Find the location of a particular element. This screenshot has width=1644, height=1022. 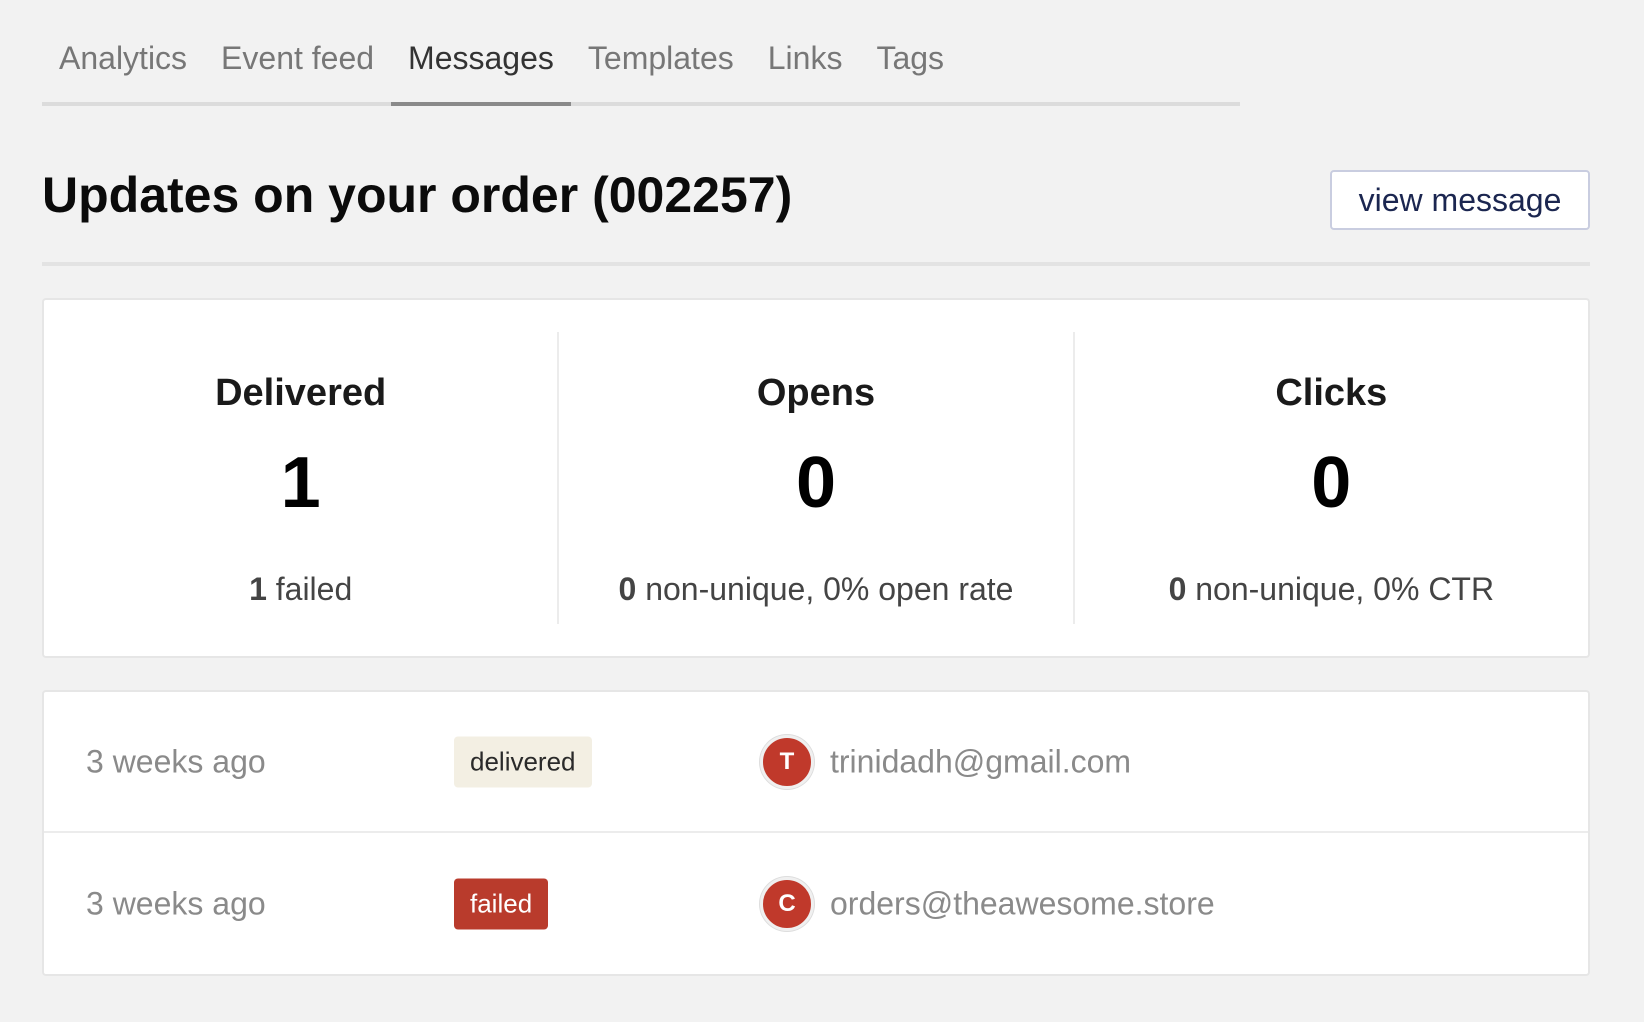

tab-analytics: Analytics is located at coordinates (123, 73).